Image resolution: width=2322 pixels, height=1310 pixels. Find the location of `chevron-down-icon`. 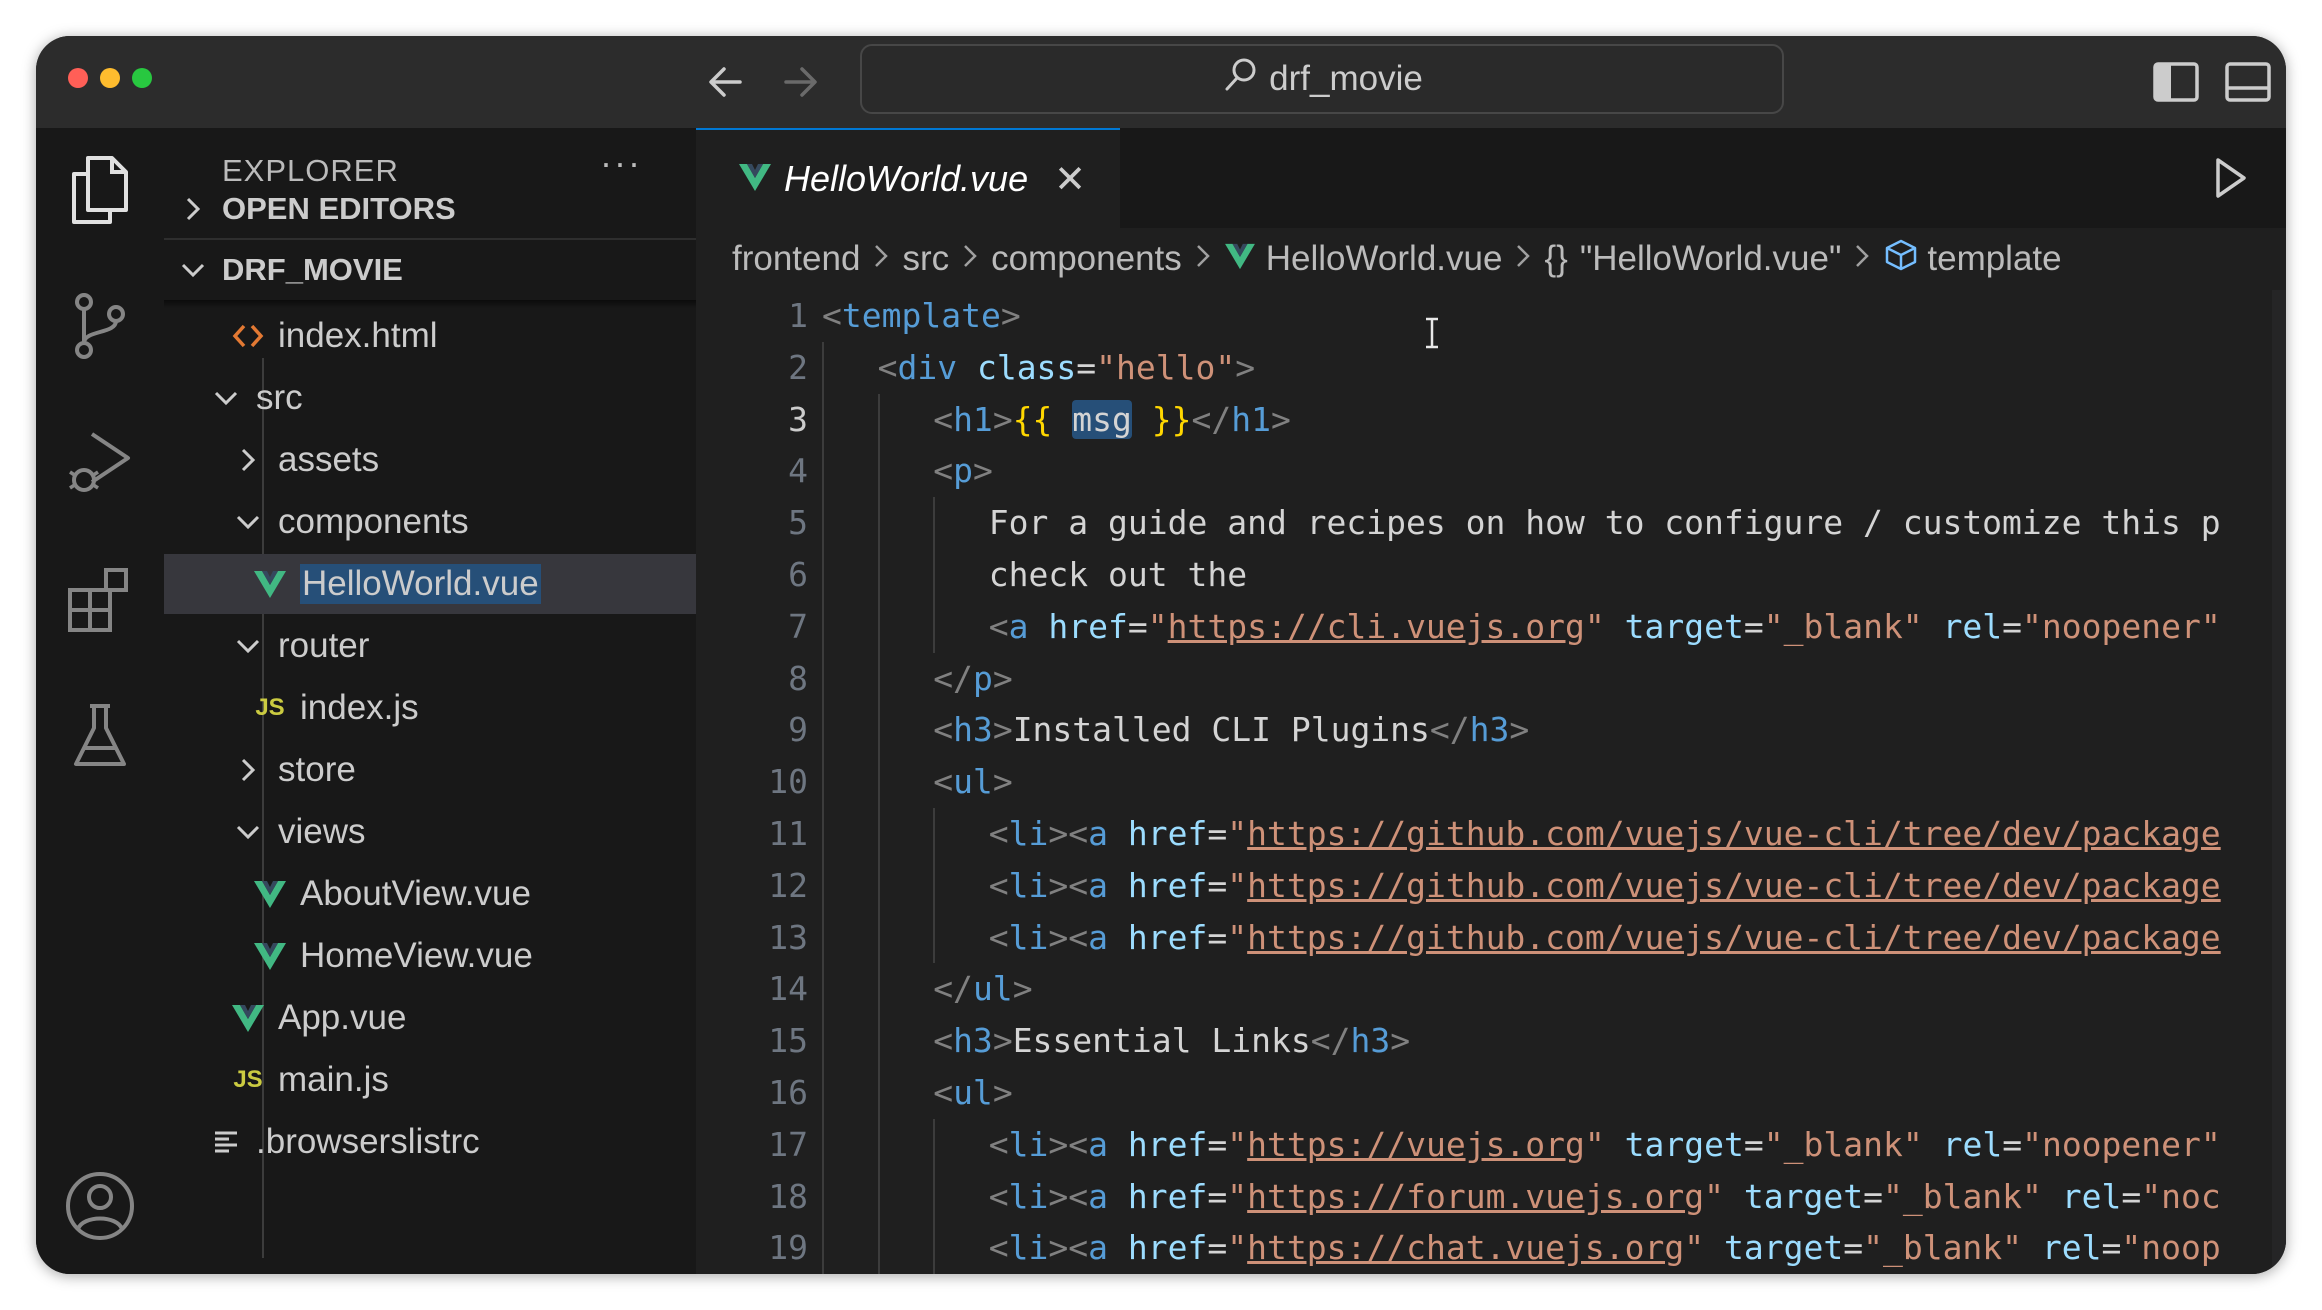

chevron-down-icon is located at coordinates (248, 522).